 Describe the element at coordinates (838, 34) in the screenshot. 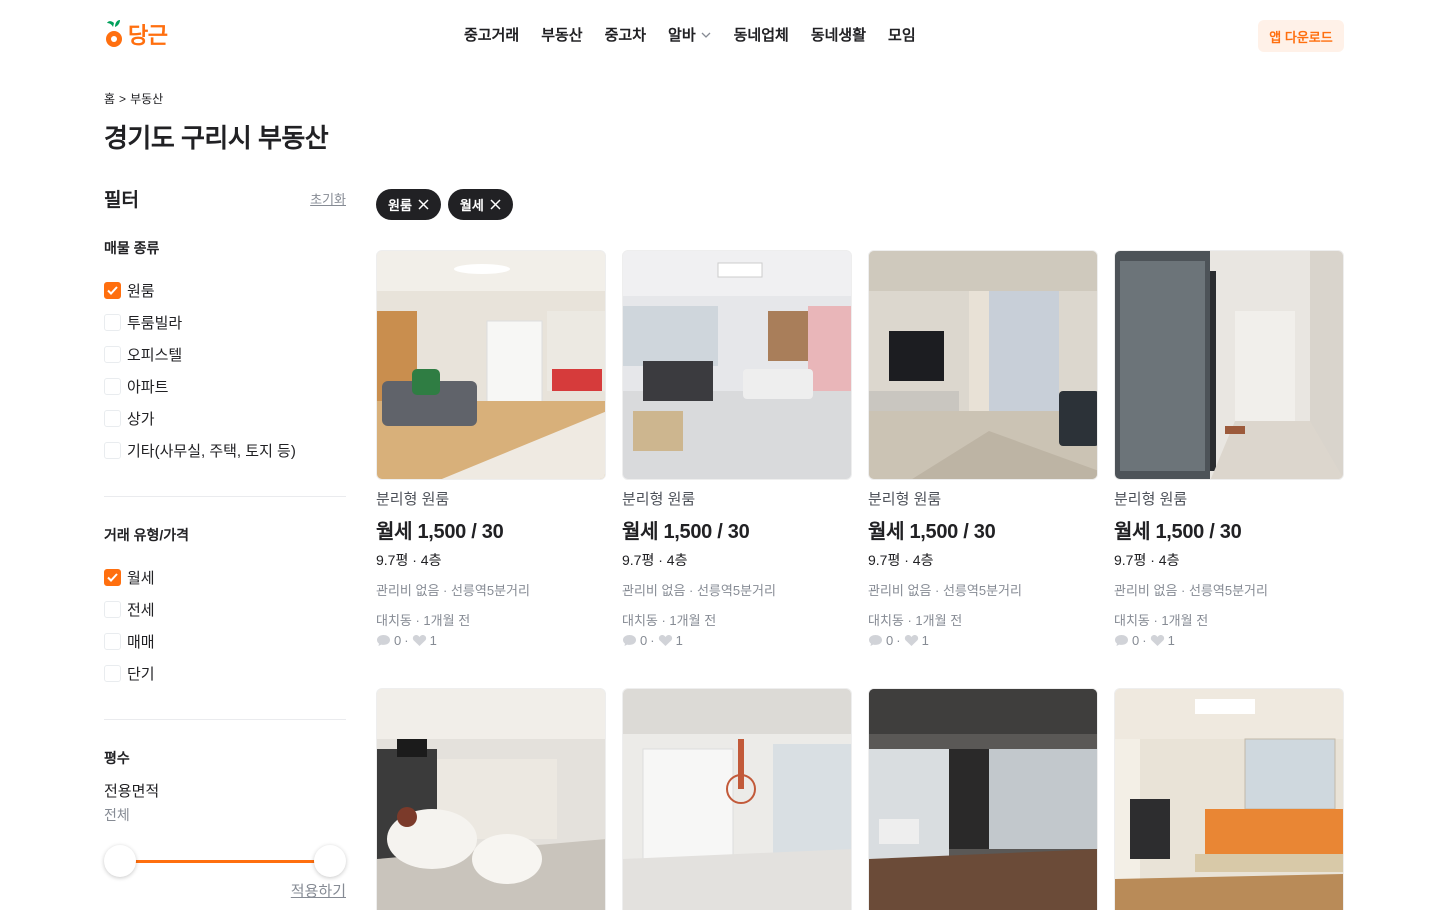

I see `nav-local-life: 동네생활` at that location.